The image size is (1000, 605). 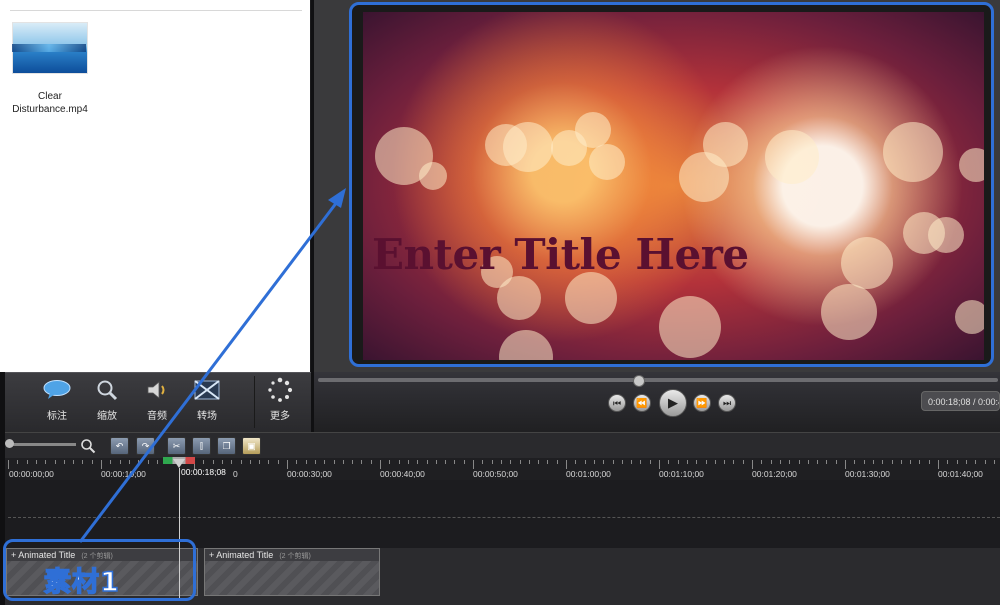 What do you see at coordinates (727, 403) in the screenshot?
I see `skip-to-end-button: ⏭` at bounding box center [727, 403].